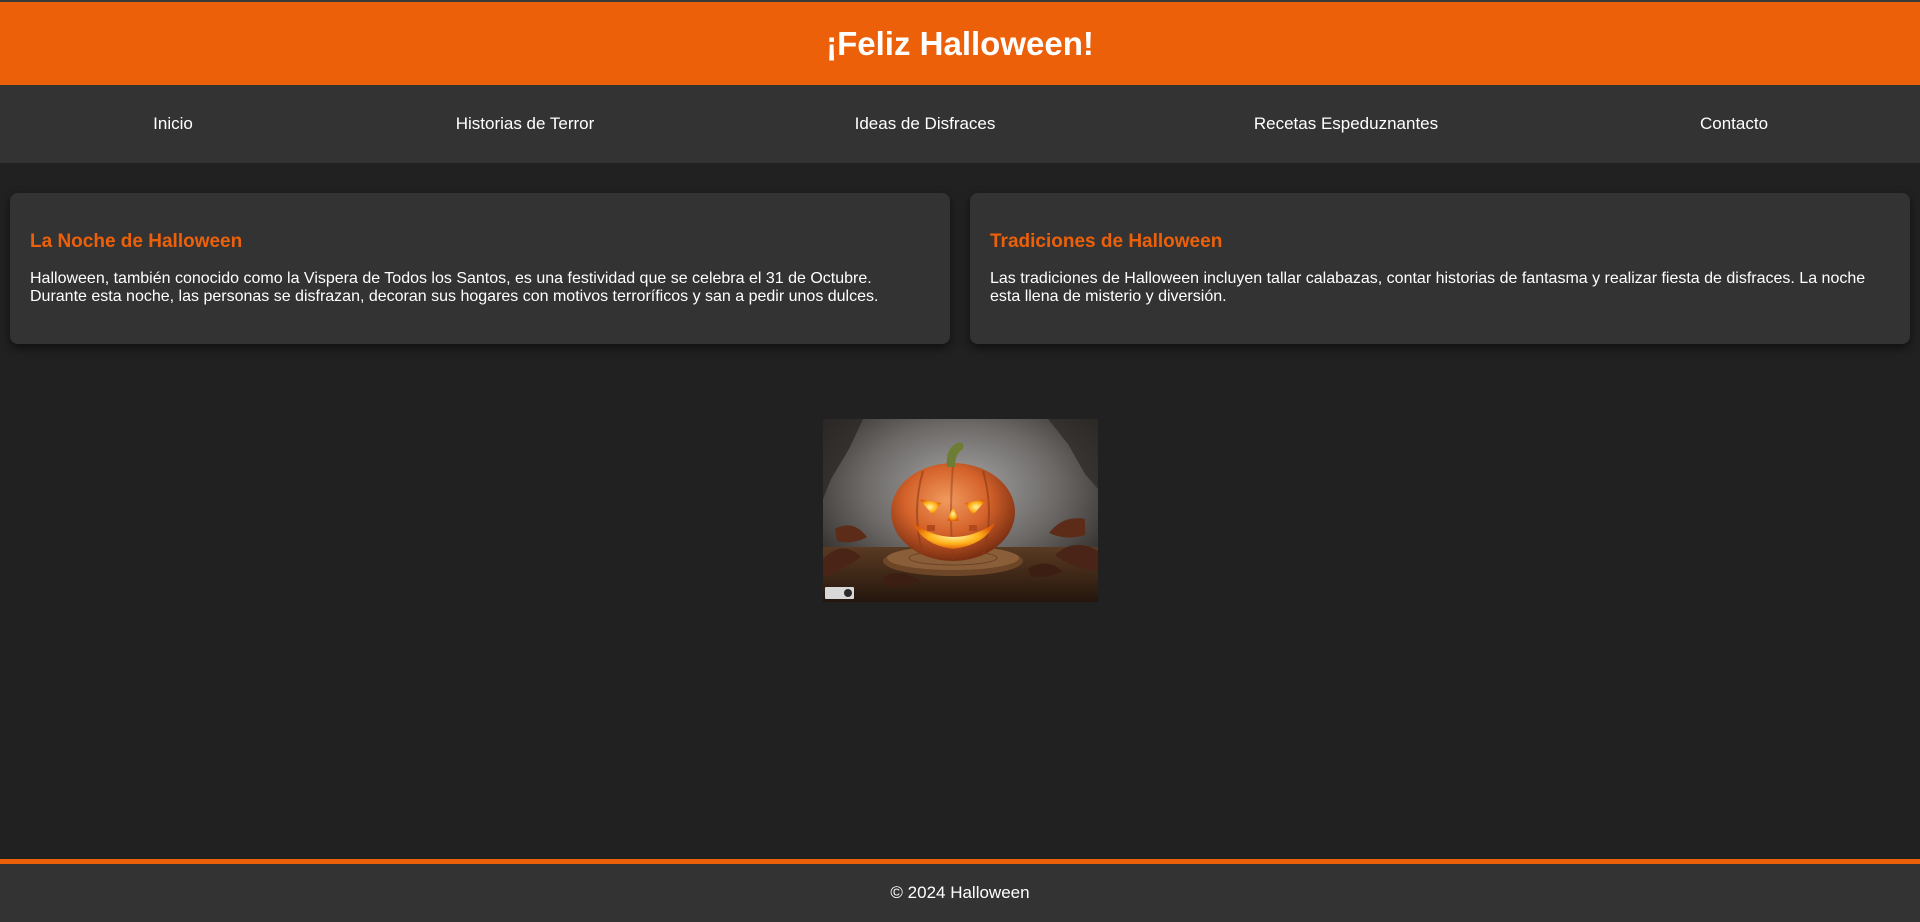  I want to click on card-title: La Noche de Halloween, so click(136, 241).